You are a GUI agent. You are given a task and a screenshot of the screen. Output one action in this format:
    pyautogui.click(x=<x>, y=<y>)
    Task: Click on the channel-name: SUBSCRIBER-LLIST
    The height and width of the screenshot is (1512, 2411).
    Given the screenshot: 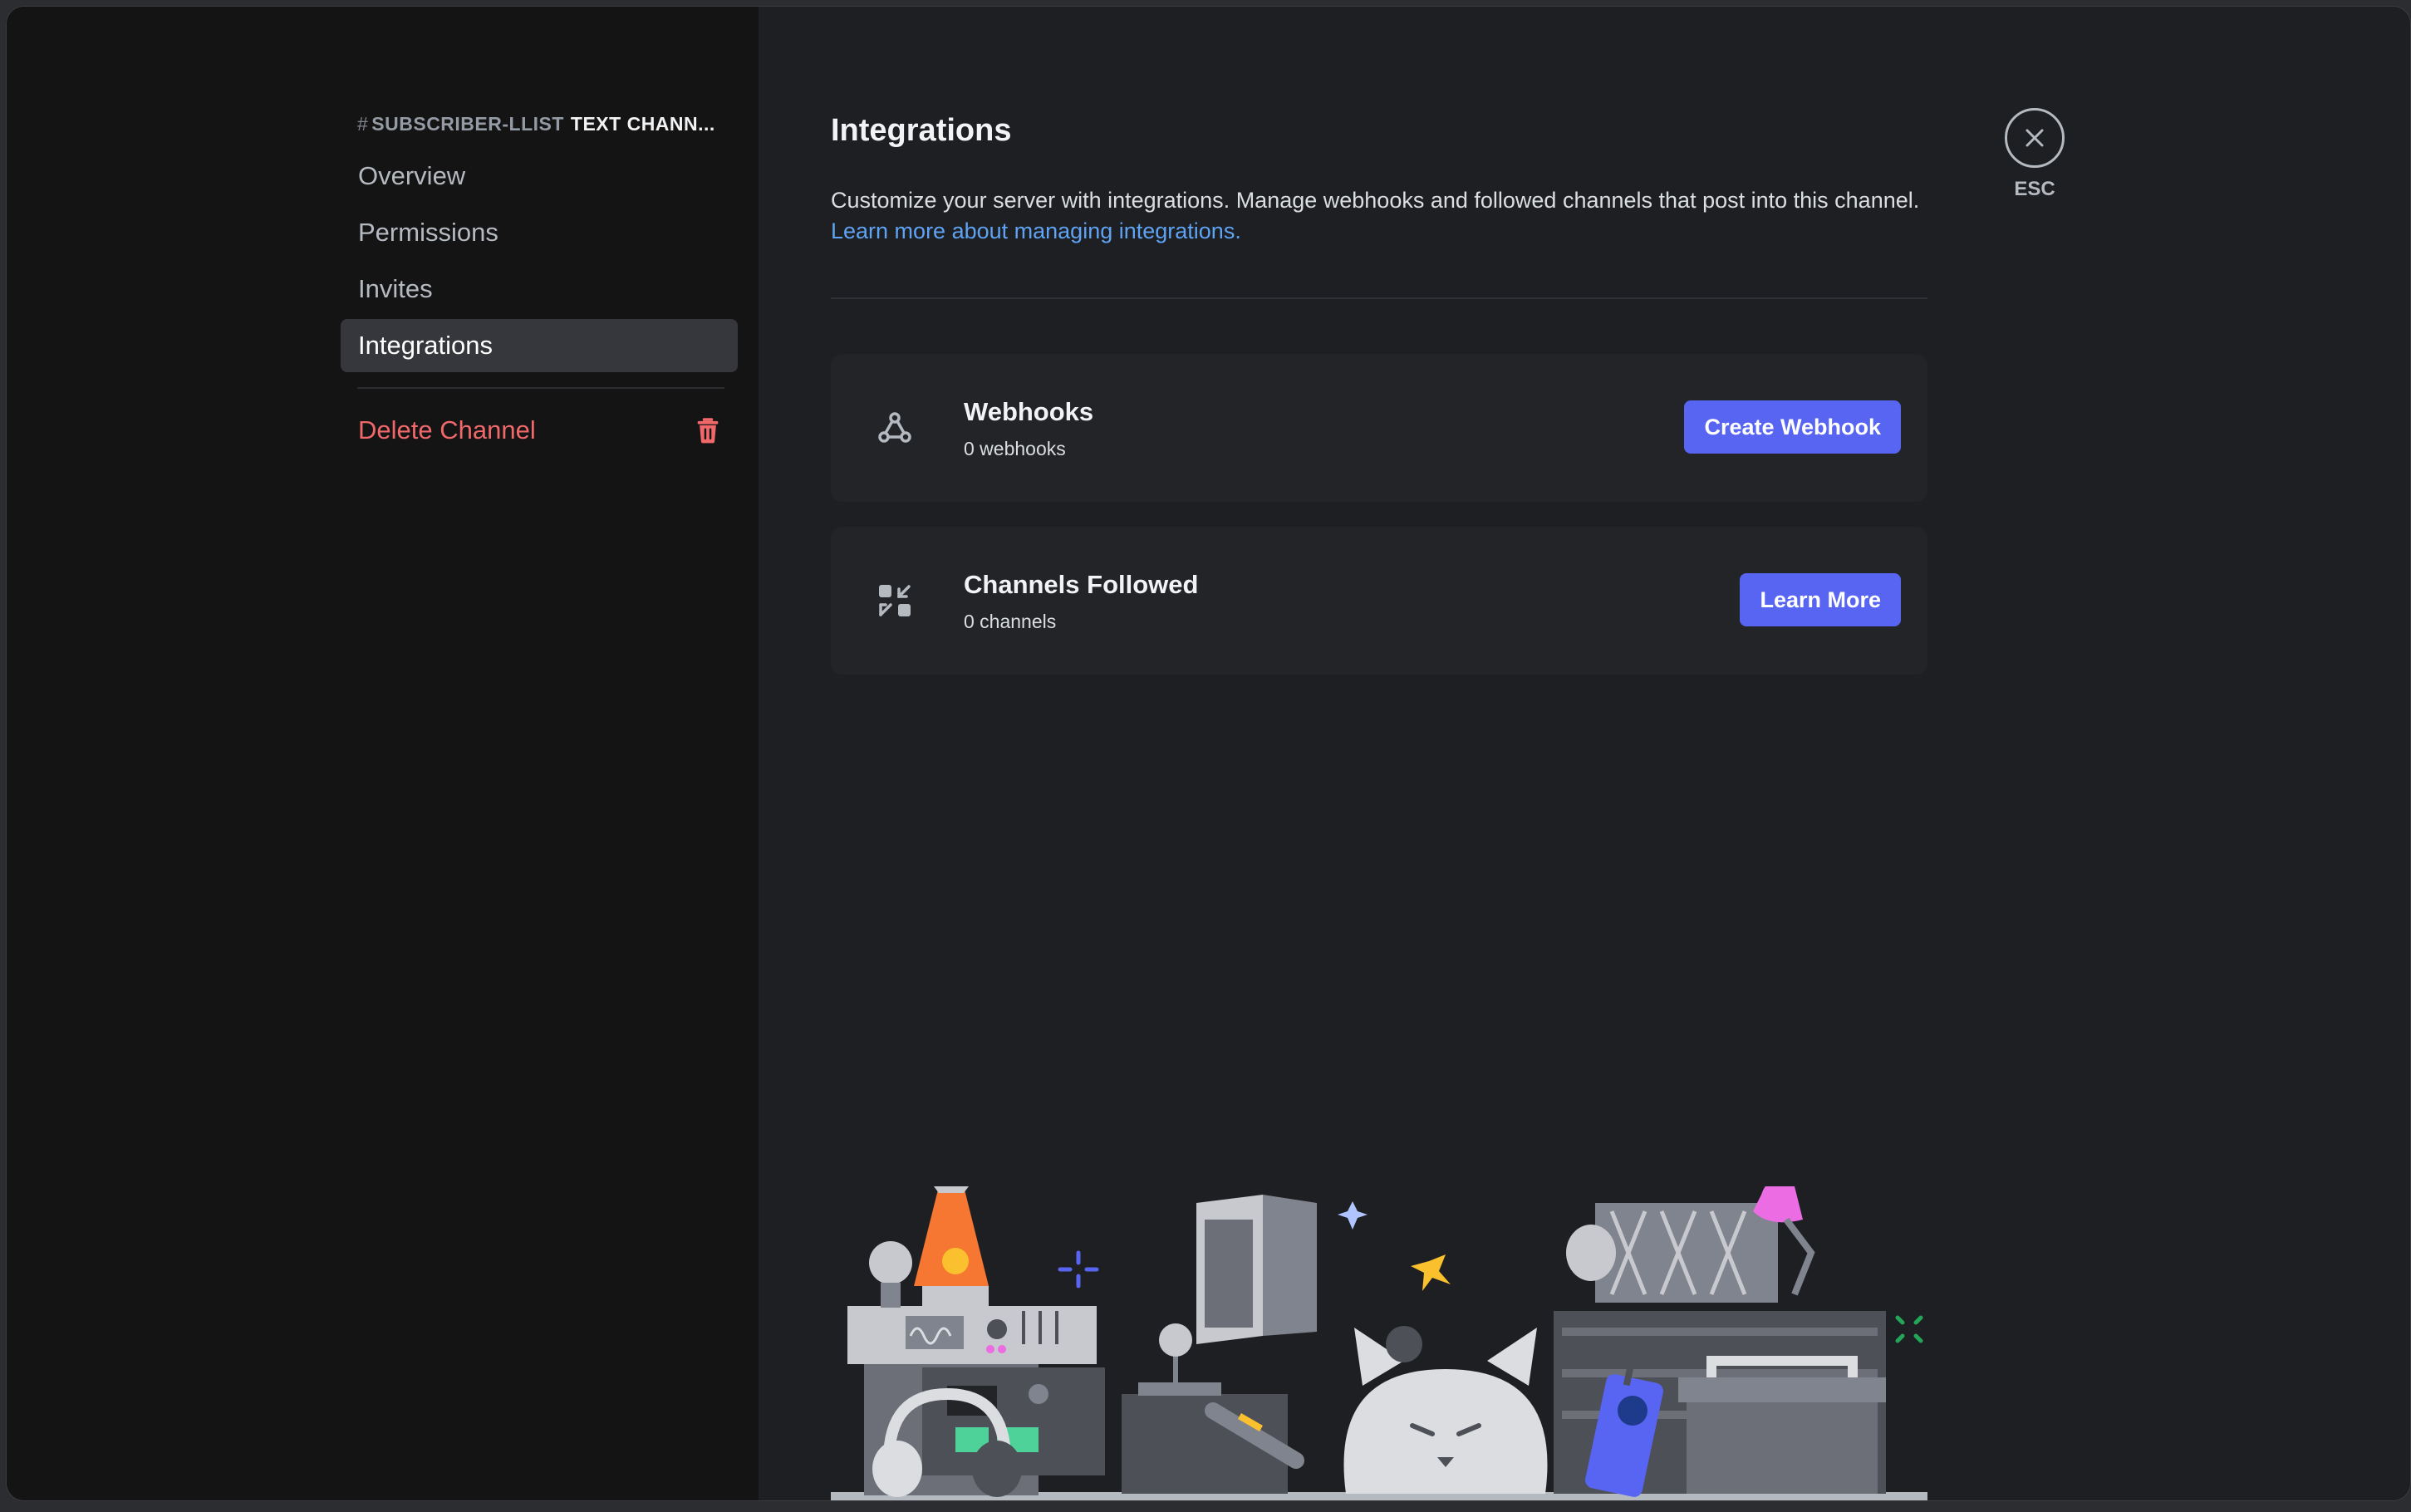 What is the action you would take?
    pyautogui.click(x=467, y=124)
    